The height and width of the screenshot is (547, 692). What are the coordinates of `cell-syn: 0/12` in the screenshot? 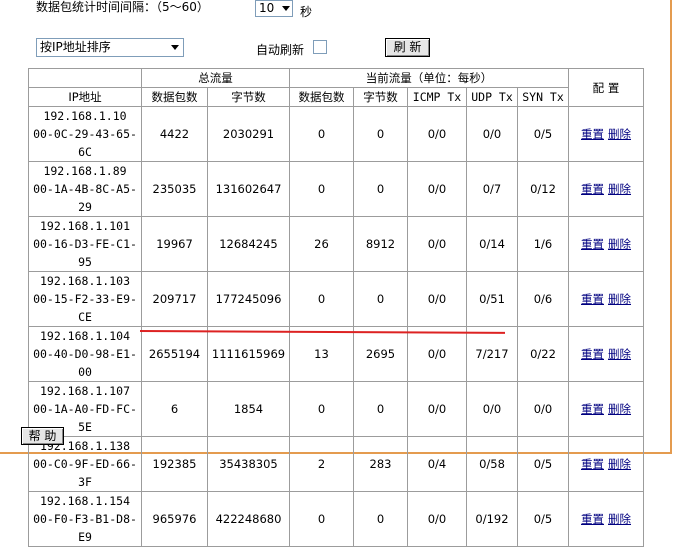 It's located at (543, 189).